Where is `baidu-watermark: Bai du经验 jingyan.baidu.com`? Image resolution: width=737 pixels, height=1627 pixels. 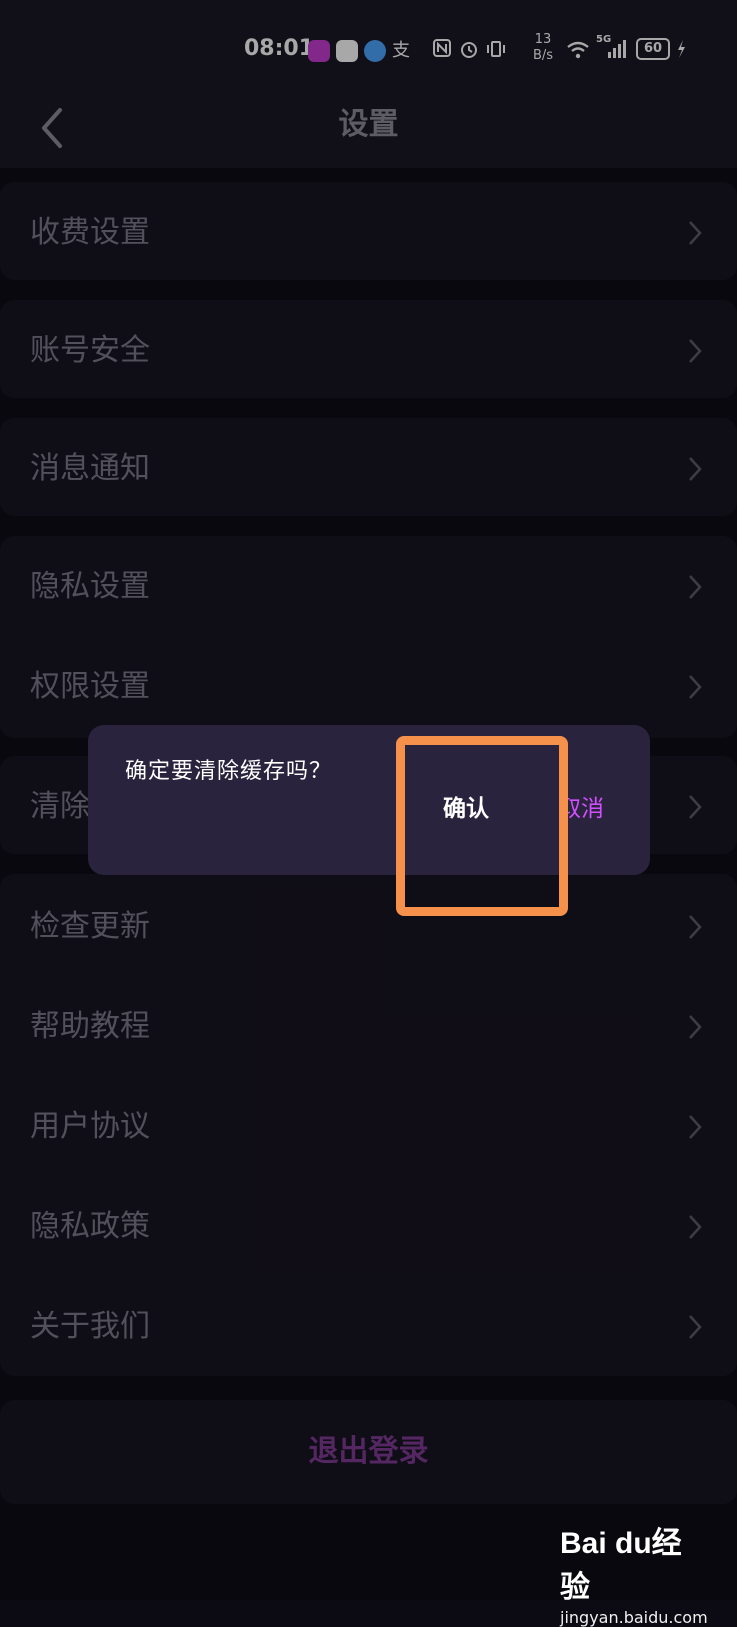
baidu-watermark: Bai du经验 jingyan.baidu.com is located at coordinates (635, 1572).